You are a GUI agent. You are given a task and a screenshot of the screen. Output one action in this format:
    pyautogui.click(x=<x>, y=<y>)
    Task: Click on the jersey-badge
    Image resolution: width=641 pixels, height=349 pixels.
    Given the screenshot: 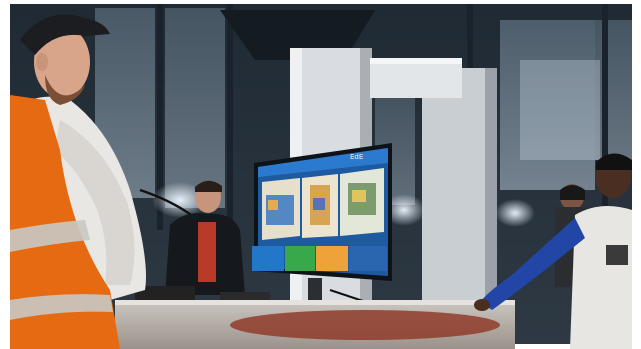 What is the action you would take?
    pyautogui.click(x=617, y=255)
    